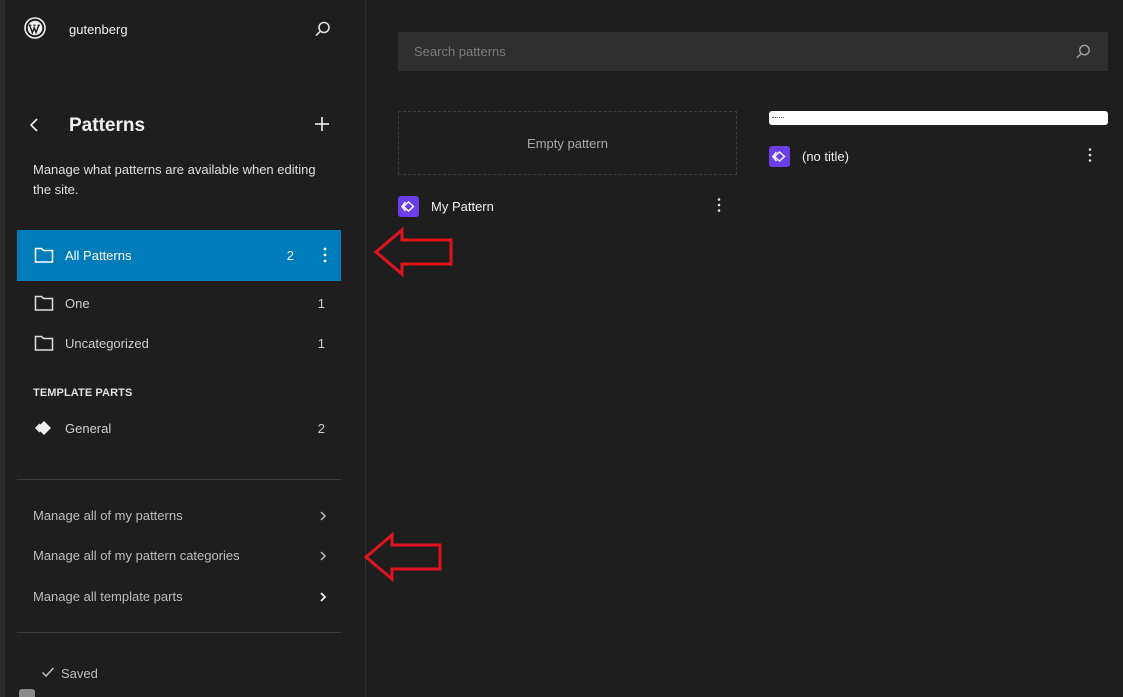 The image size is (1123, 697). I want to click on template-parts-heading: TEMPLATE PARTS, so click(83, 393).